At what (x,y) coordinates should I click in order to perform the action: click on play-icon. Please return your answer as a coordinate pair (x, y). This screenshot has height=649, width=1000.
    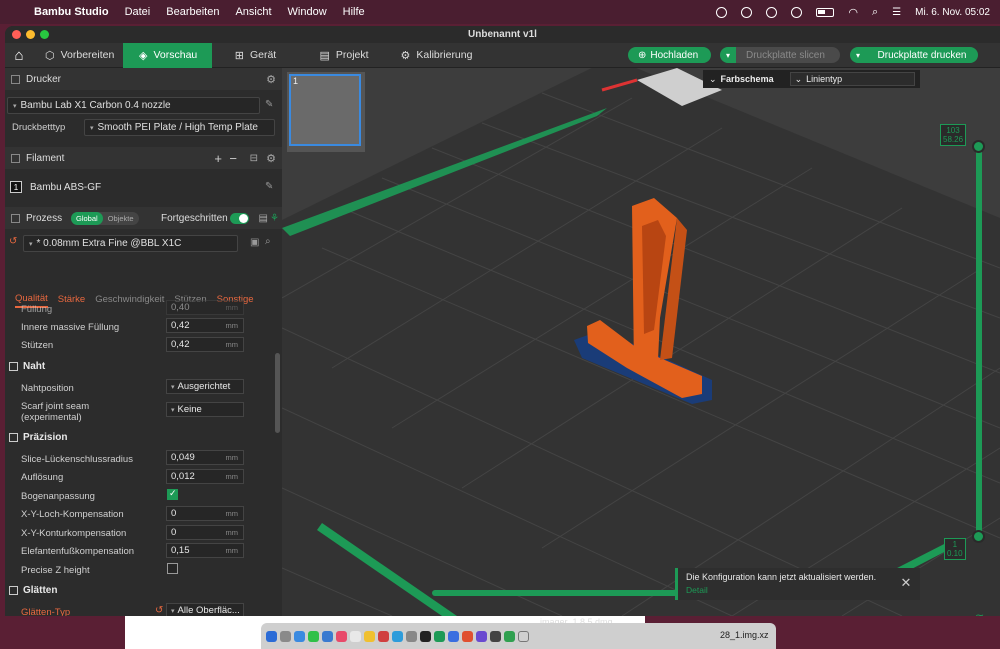
    Looking at the image, I should click on (797, 12).